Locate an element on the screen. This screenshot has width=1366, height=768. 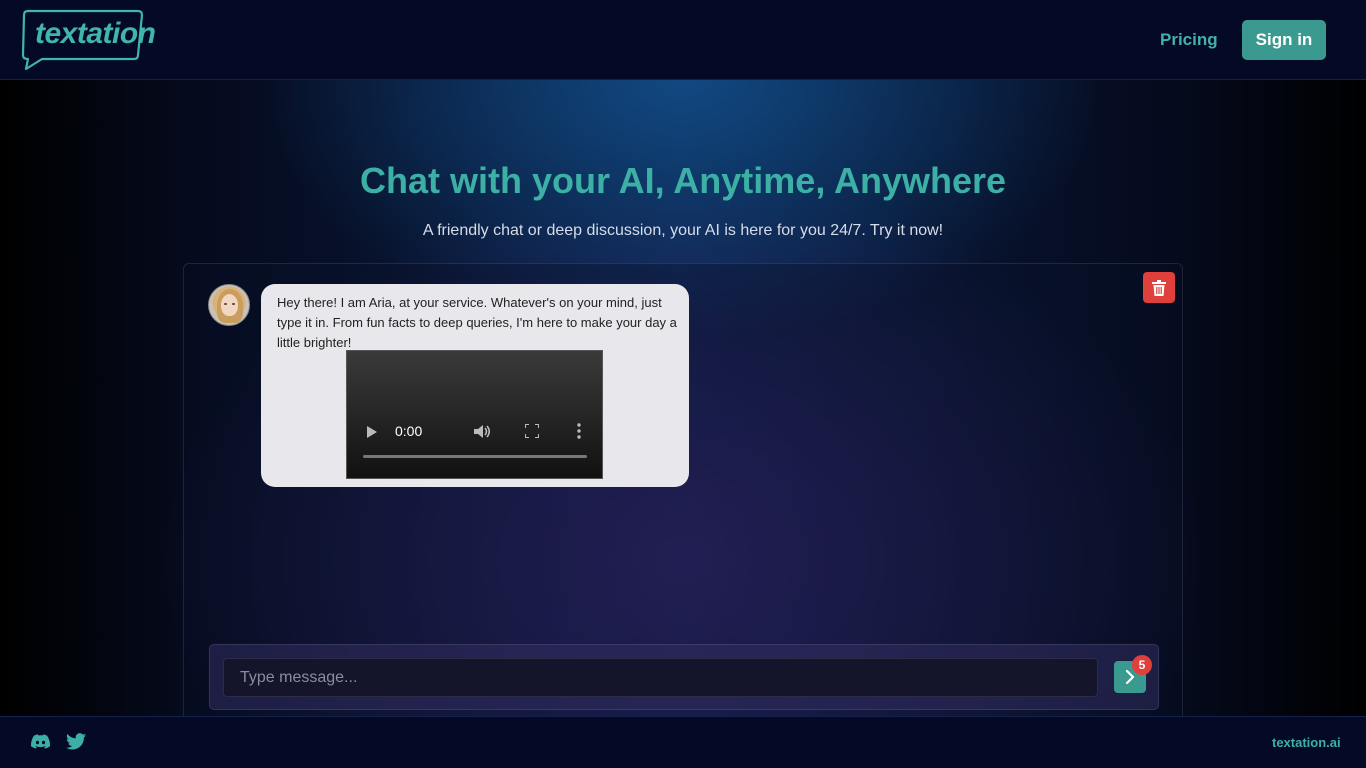
assistant-avatar is located at coordinates (229, 305).